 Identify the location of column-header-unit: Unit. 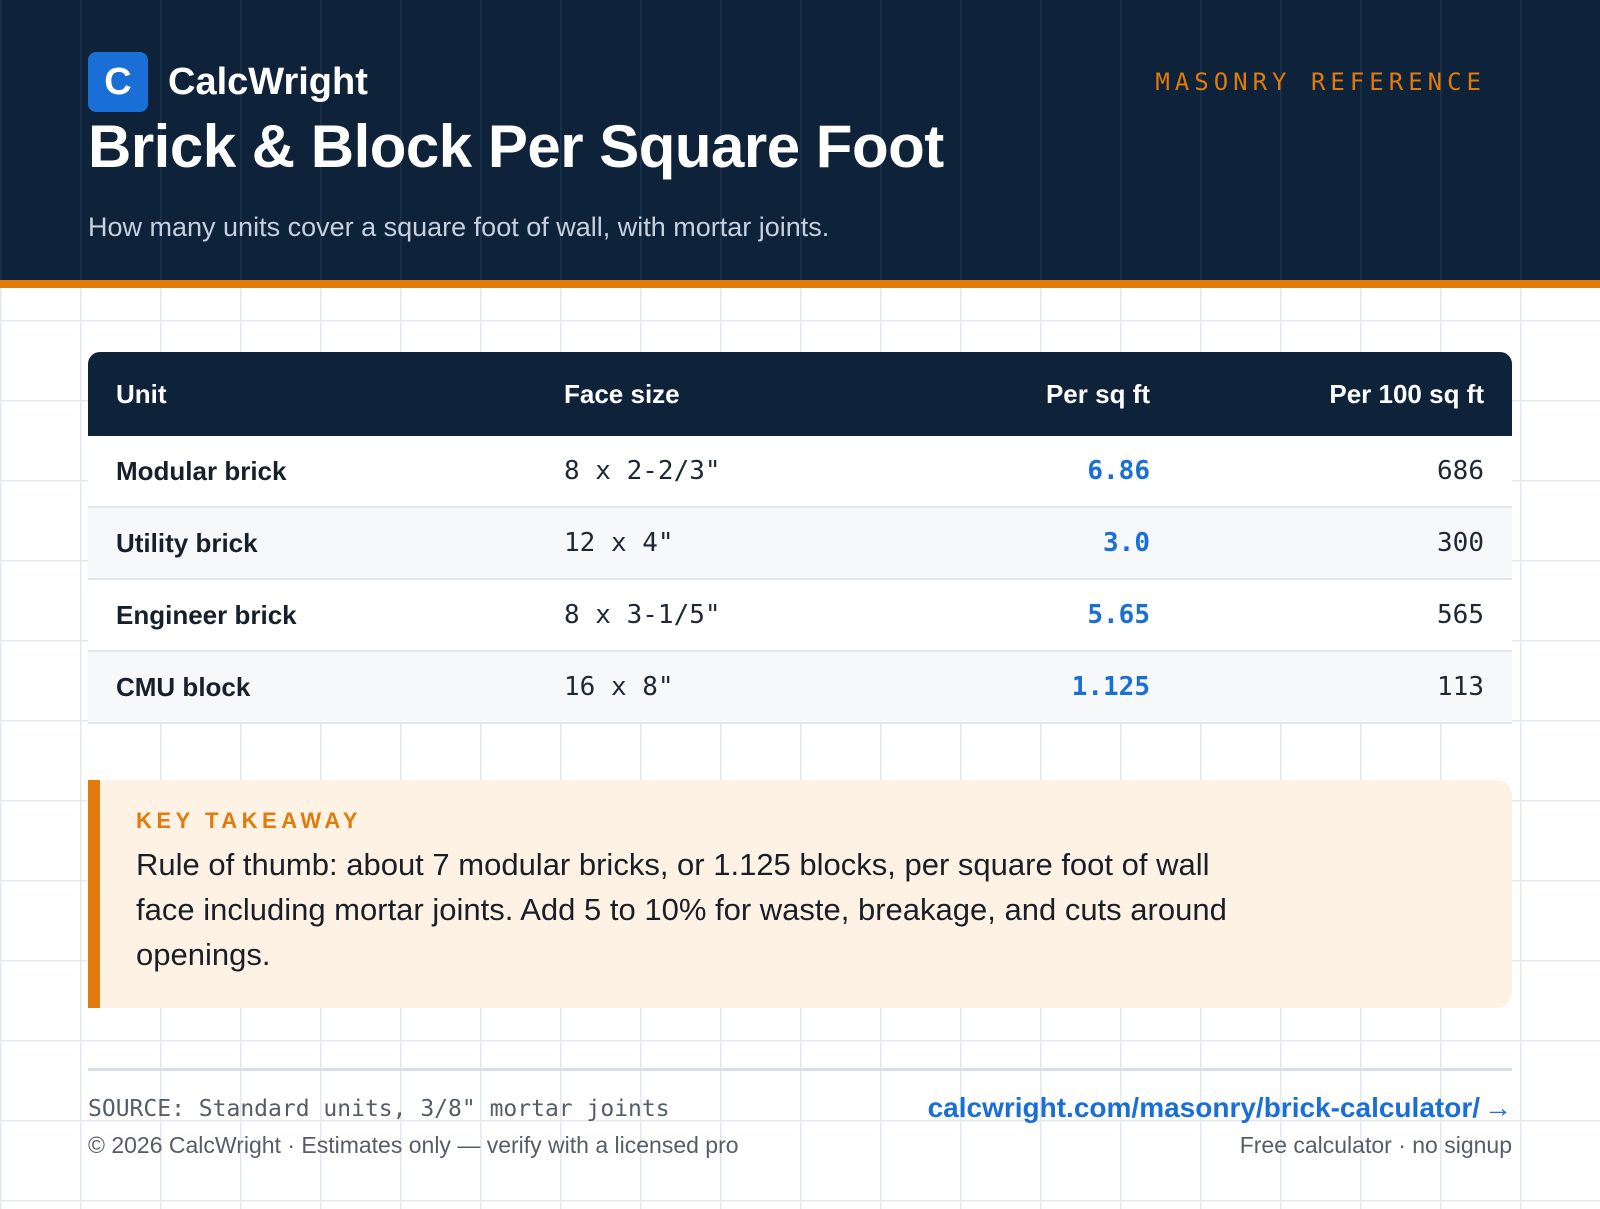
(141, 393).